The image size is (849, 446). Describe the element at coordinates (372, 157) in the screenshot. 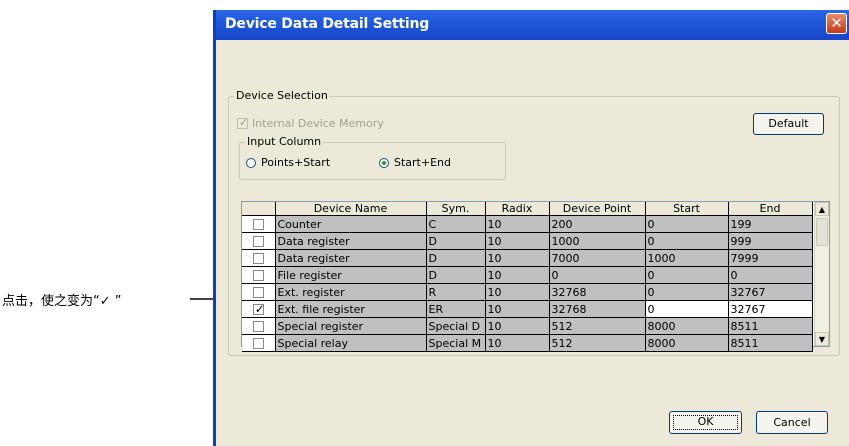

I see `input-column-group: Input Column Points+Start Start+End` at that location.